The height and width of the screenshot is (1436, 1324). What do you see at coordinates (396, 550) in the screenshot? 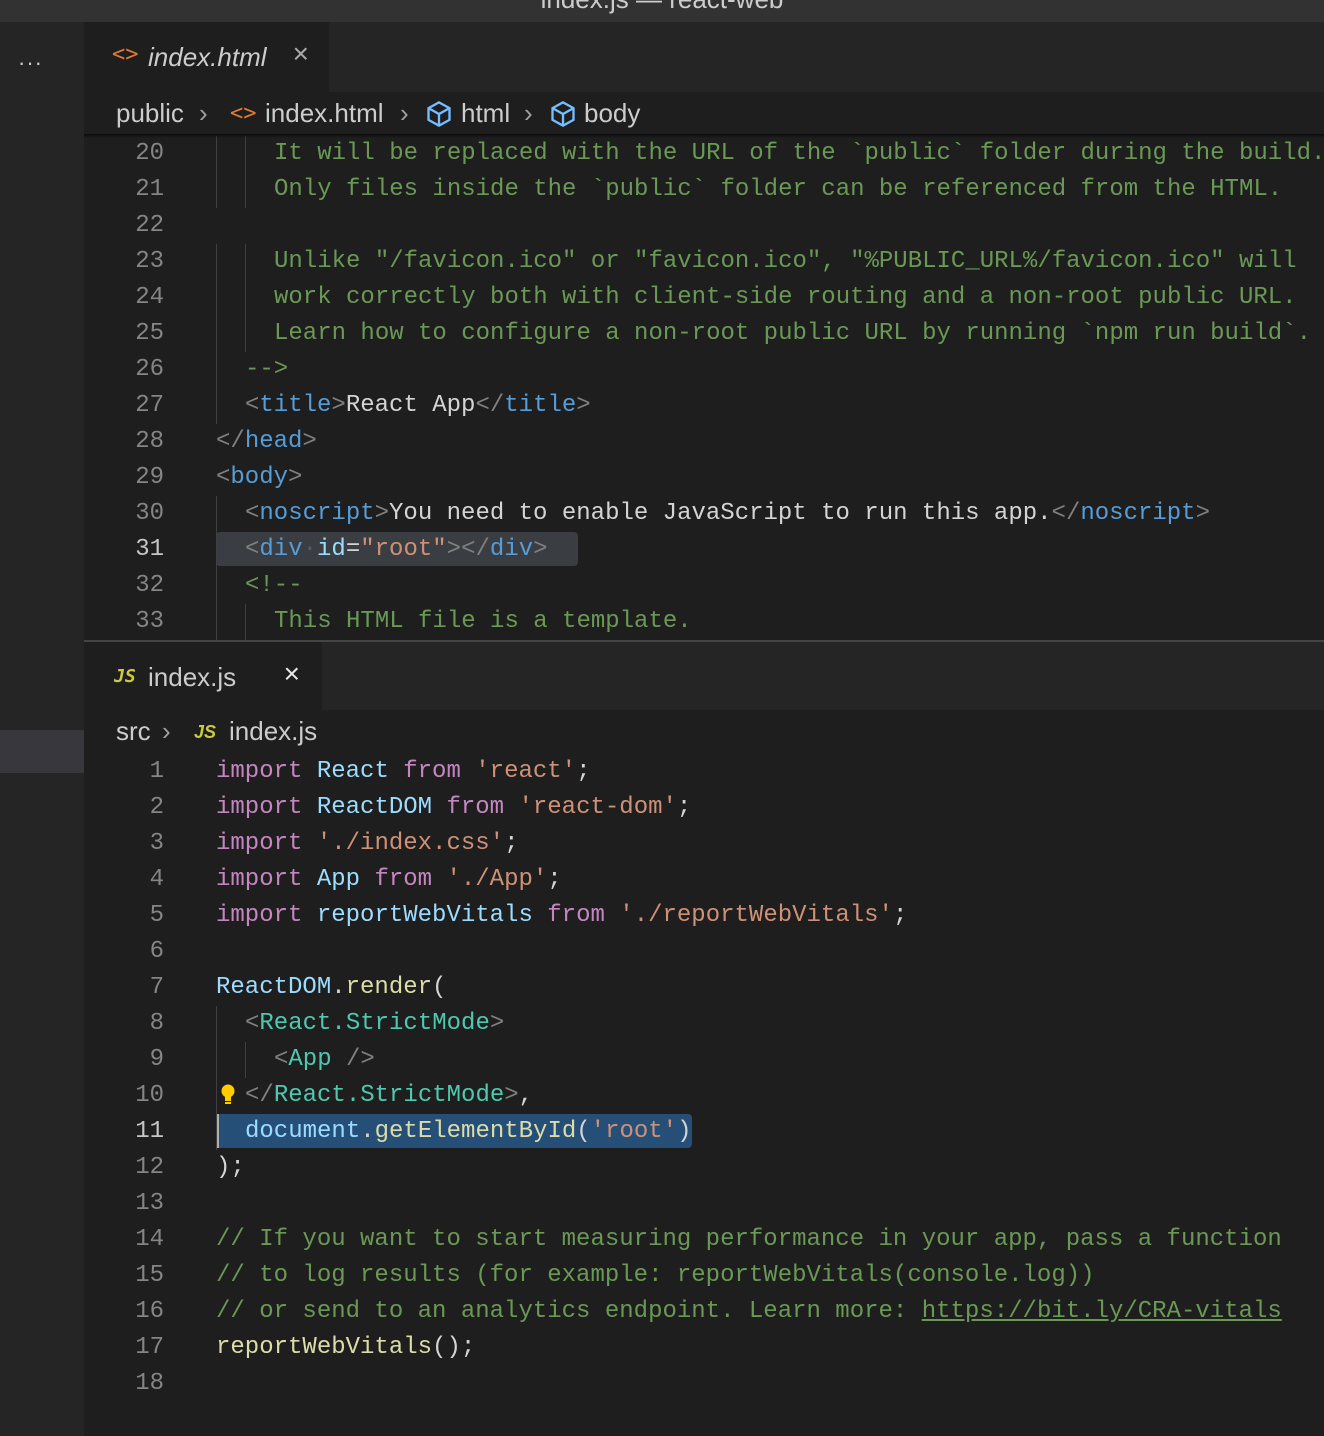
I see `code-text: <div·id="root"></div>` at bounding box center [396, 550].